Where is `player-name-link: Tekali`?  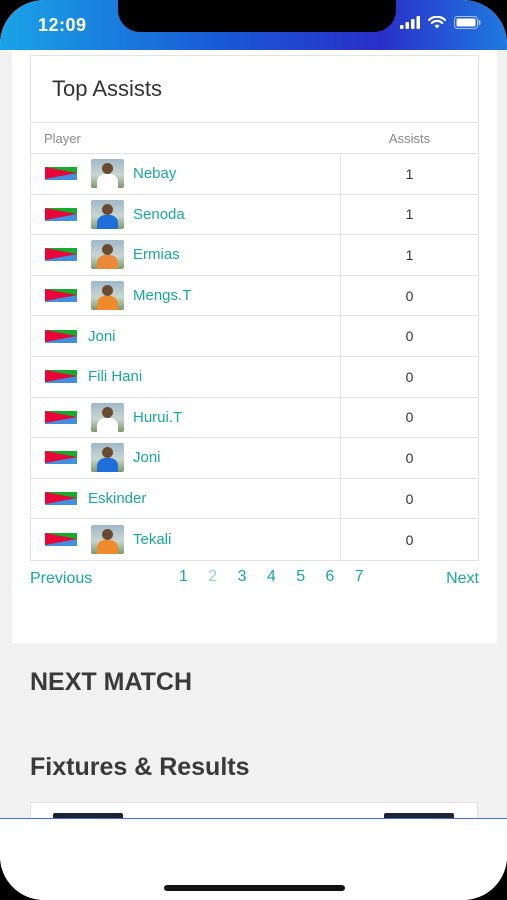
player-name-link: Tekali is located at coordinates (152, 539).